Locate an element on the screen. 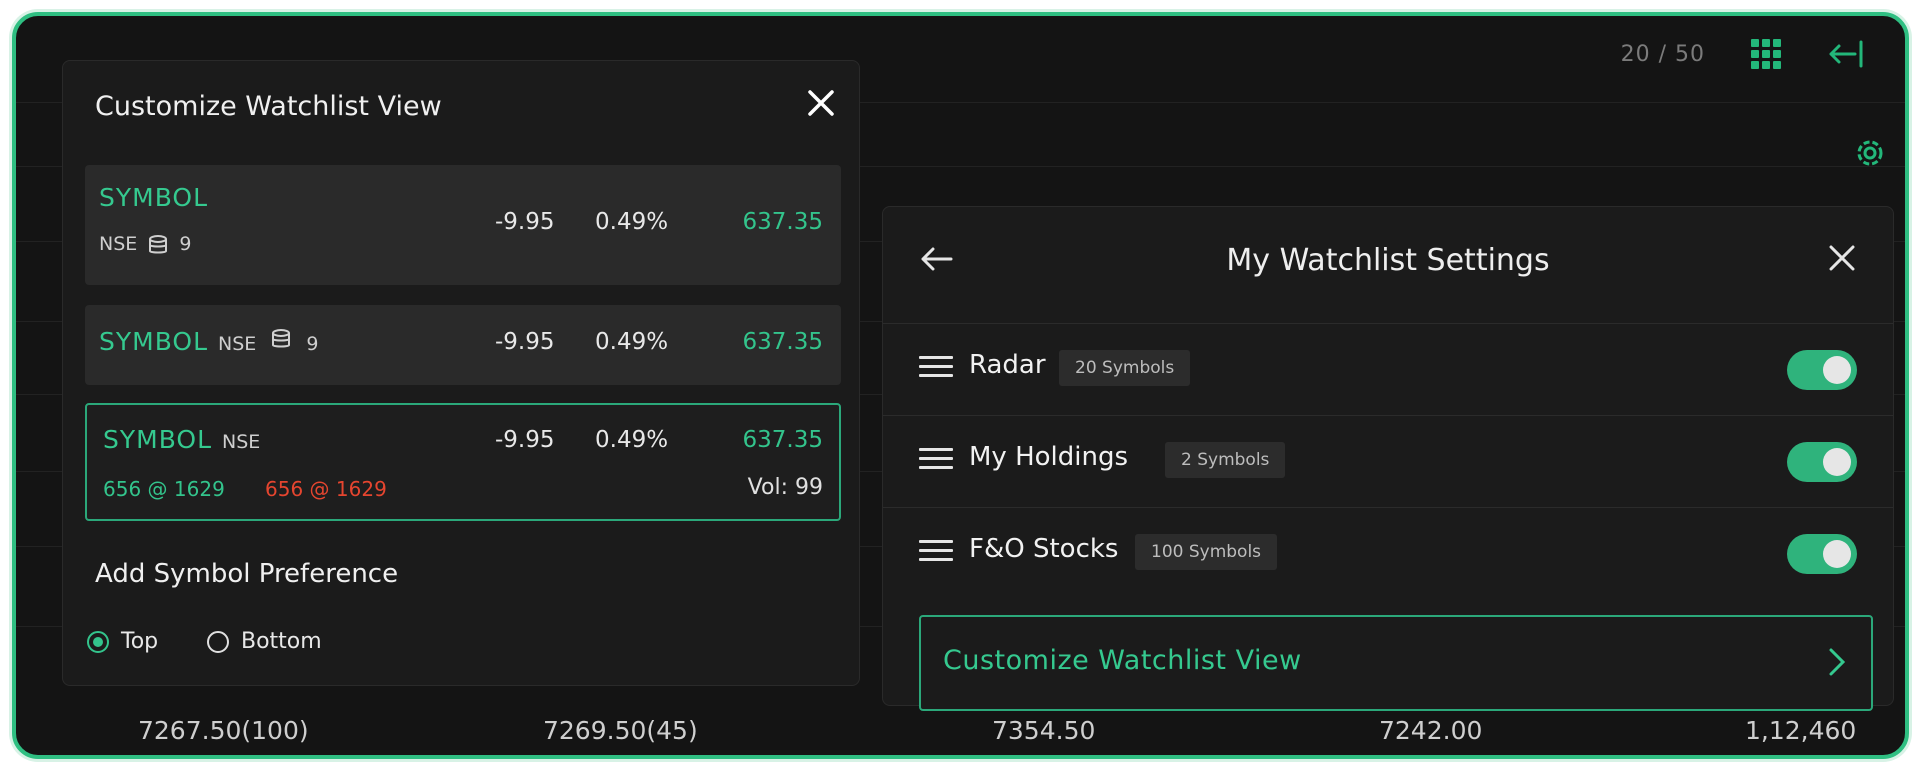 The height and width of the screenshot is (773, 1925). card-bid: 656 @ 1629 is located at coordinates (164, 489).